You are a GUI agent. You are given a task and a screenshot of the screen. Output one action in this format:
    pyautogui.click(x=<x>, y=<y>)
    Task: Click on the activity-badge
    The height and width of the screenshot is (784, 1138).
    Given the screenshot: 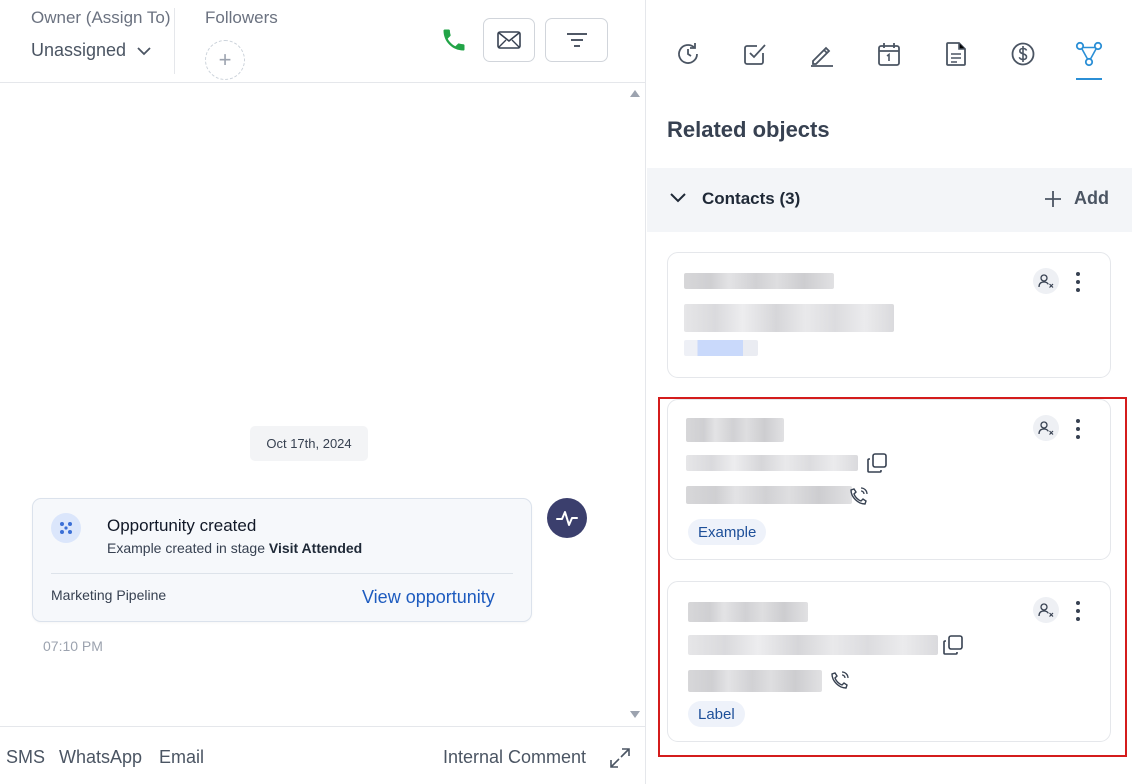 What is the action you would take?
    pyautogui.click(x=567, y=518)
    